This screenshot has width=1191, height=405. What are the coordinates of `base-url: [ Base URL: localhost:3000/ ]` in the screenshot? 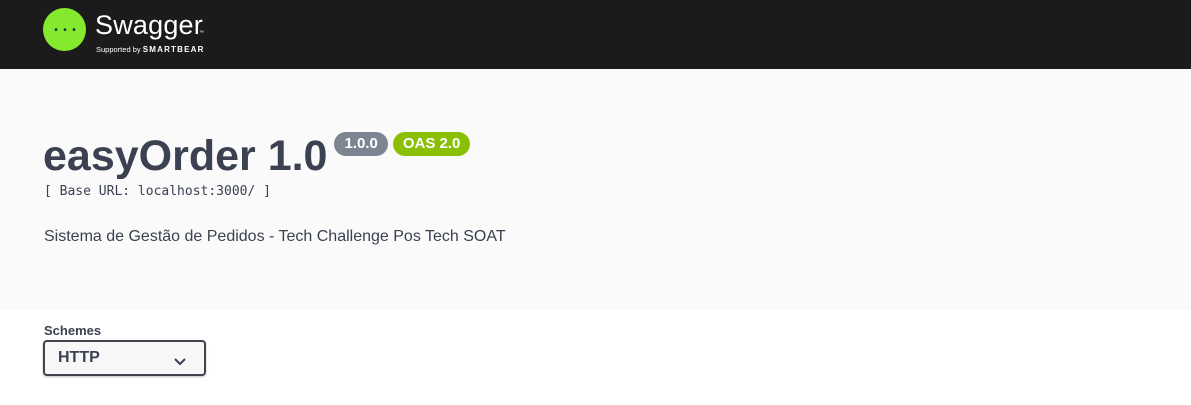 It's located at (157, 191).